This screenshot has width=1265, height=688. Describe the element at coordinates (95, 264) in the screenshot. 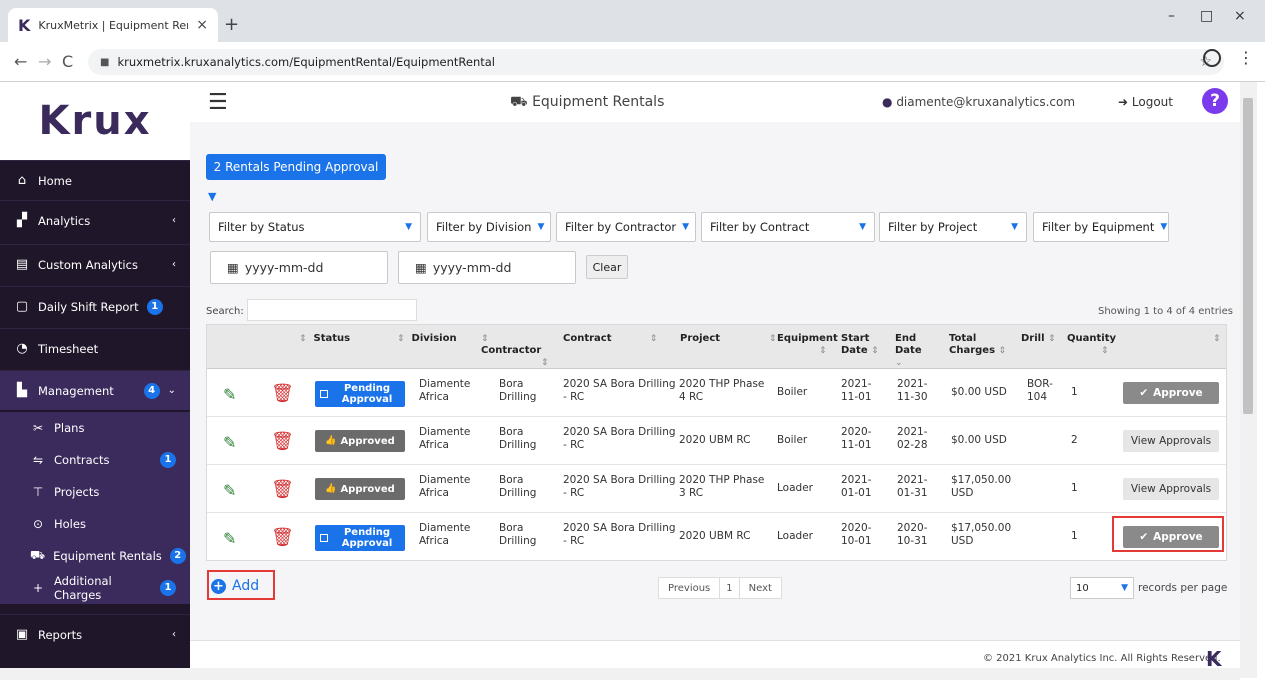

I see `sidebar-item-custom-analytics: ▤ Custom Analytics ‹` at that location.